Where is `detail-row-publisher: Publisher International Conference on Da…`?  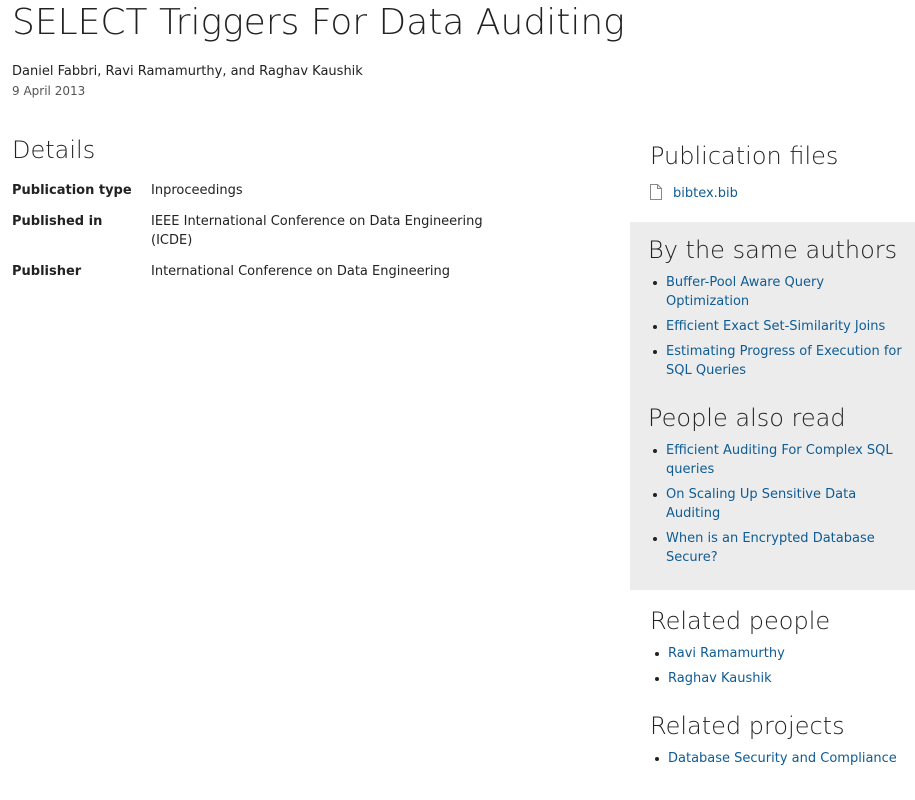
detail-row-publisher: Publisher International Conference on Da… is located at coordinates (262, 271).